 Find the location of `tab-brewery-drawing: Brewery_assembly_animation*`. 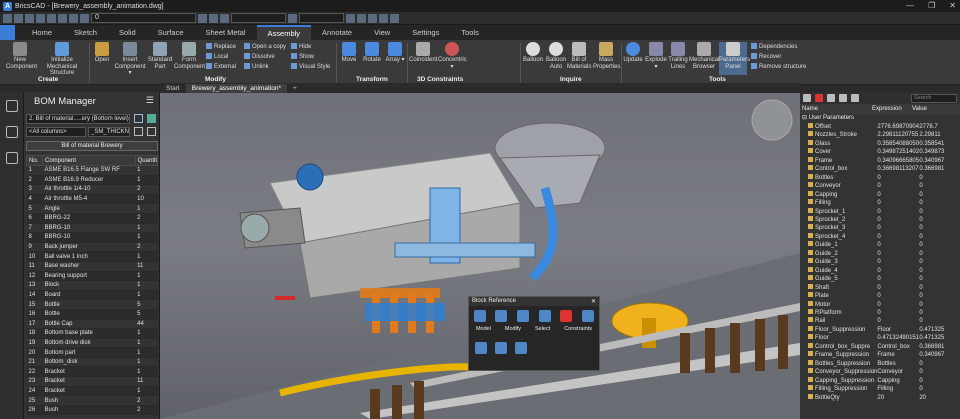

tab-brewery-drawing: Brewery_assembly_animation* is located at coordinates (236, 88).